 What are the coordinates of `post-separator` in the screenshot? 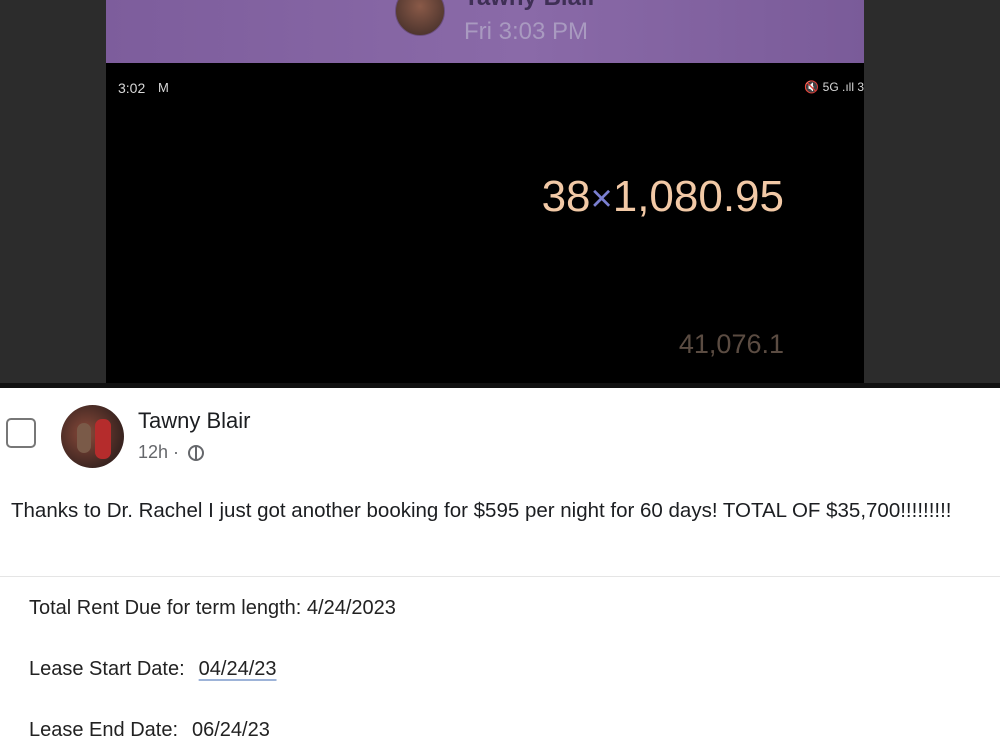 It's located at (500, 576).